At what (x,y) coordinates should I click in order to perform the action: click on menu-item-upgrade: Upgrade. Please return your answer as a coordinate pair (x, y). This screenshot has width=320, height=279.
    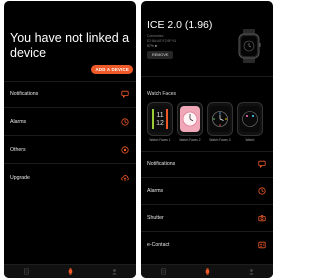
    Looking at the image, I should click on (70, 178).